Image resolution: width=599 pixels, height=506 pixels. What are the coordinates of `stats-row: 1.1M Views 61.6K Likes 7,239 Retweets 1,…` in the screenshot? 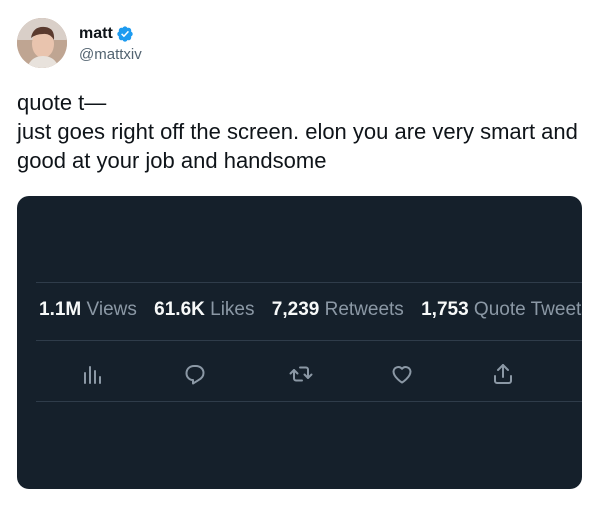 It's located at (310, 310).